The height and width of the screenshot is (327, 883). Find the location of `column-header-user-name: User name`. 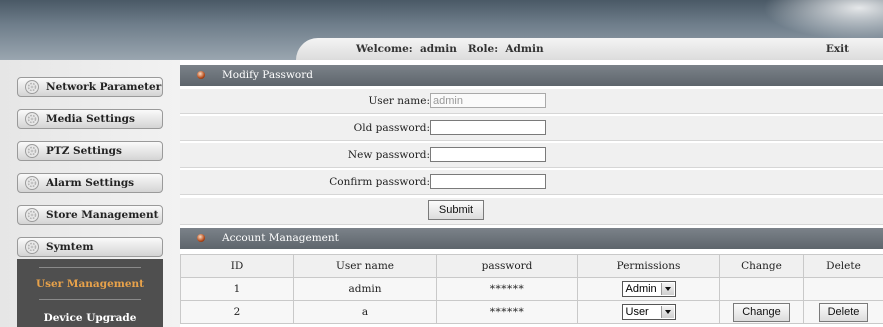

column-header-user-name: User name is located at coordinates (365, 266).